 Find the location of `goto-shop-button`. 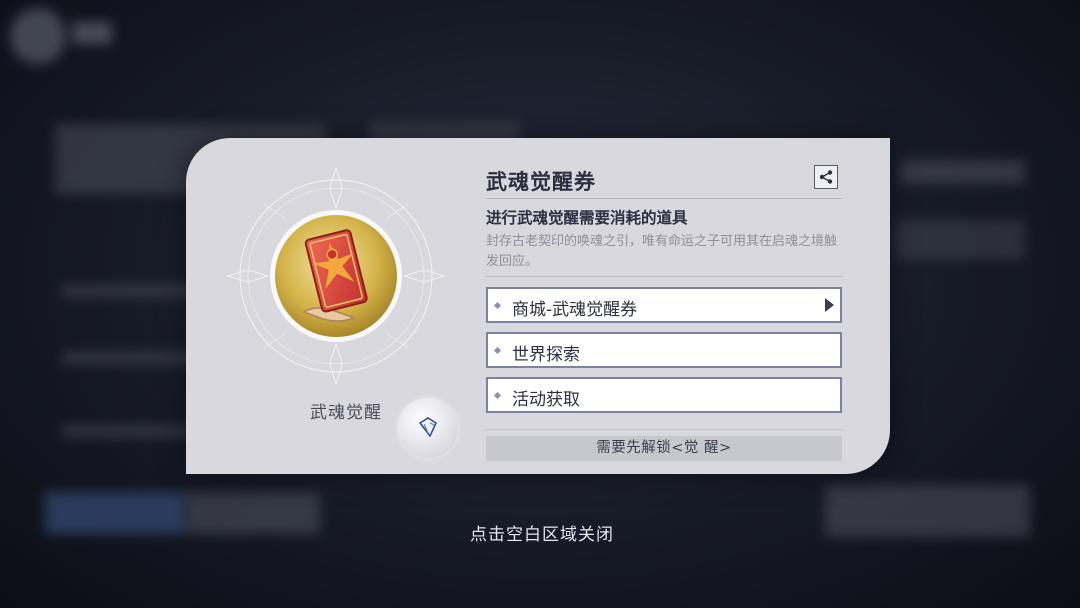

goto-shop-button is located at coordinates (828, 305).